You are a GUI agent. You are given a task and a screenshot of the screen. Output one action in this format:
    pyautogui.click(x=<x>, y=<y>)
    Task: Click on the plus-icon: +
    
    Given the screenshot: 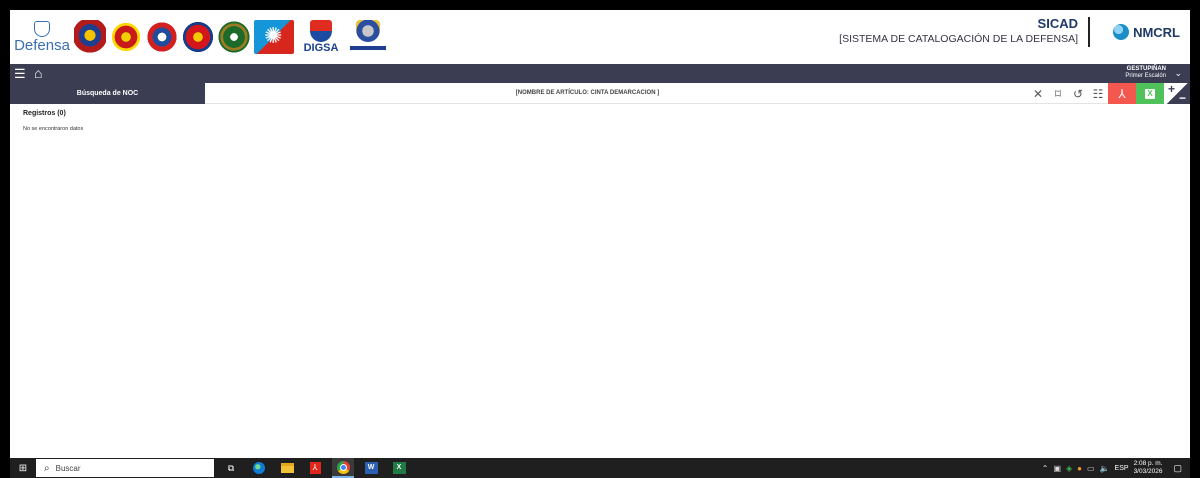 What is the action you would take?
    pyautogui.click(x=1172, y=89)
    